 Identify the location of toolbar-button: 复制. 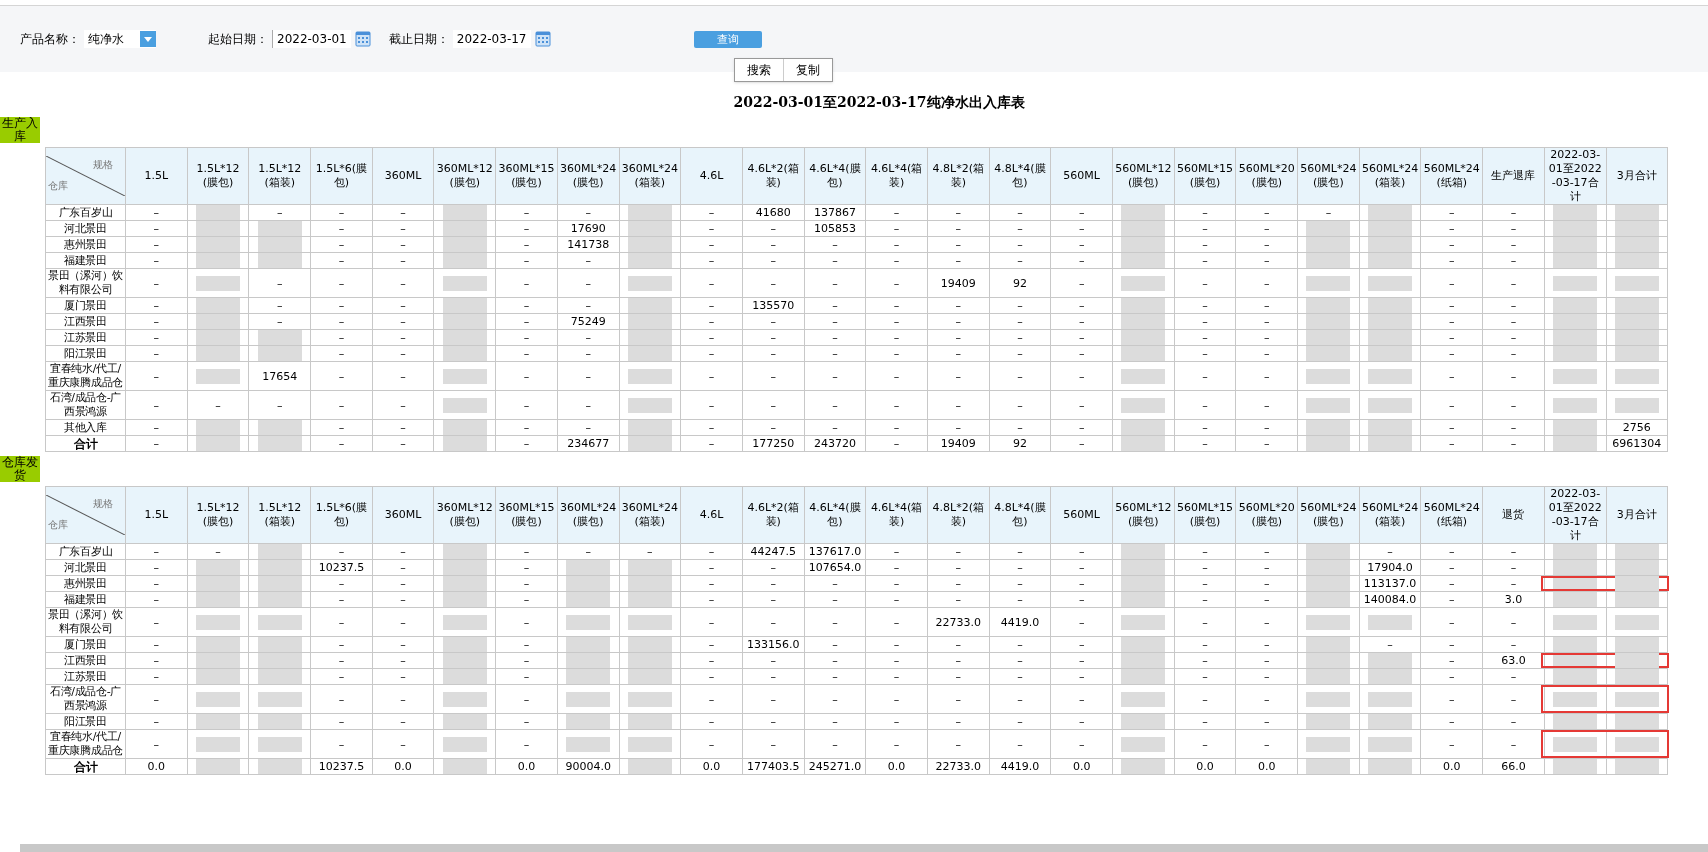
(807, 70).